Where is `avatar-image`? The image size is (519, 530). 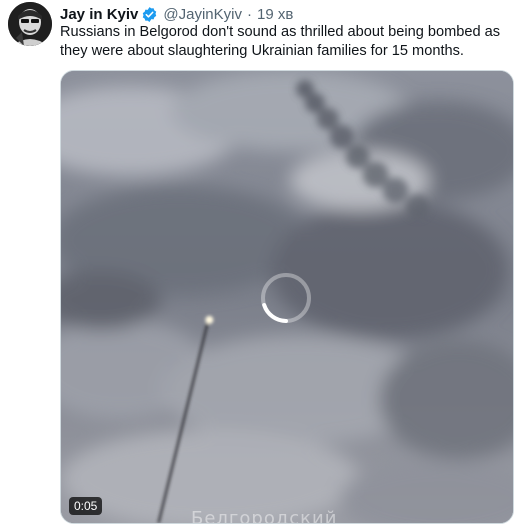 avatar-image is located at coordinates (30, 24).